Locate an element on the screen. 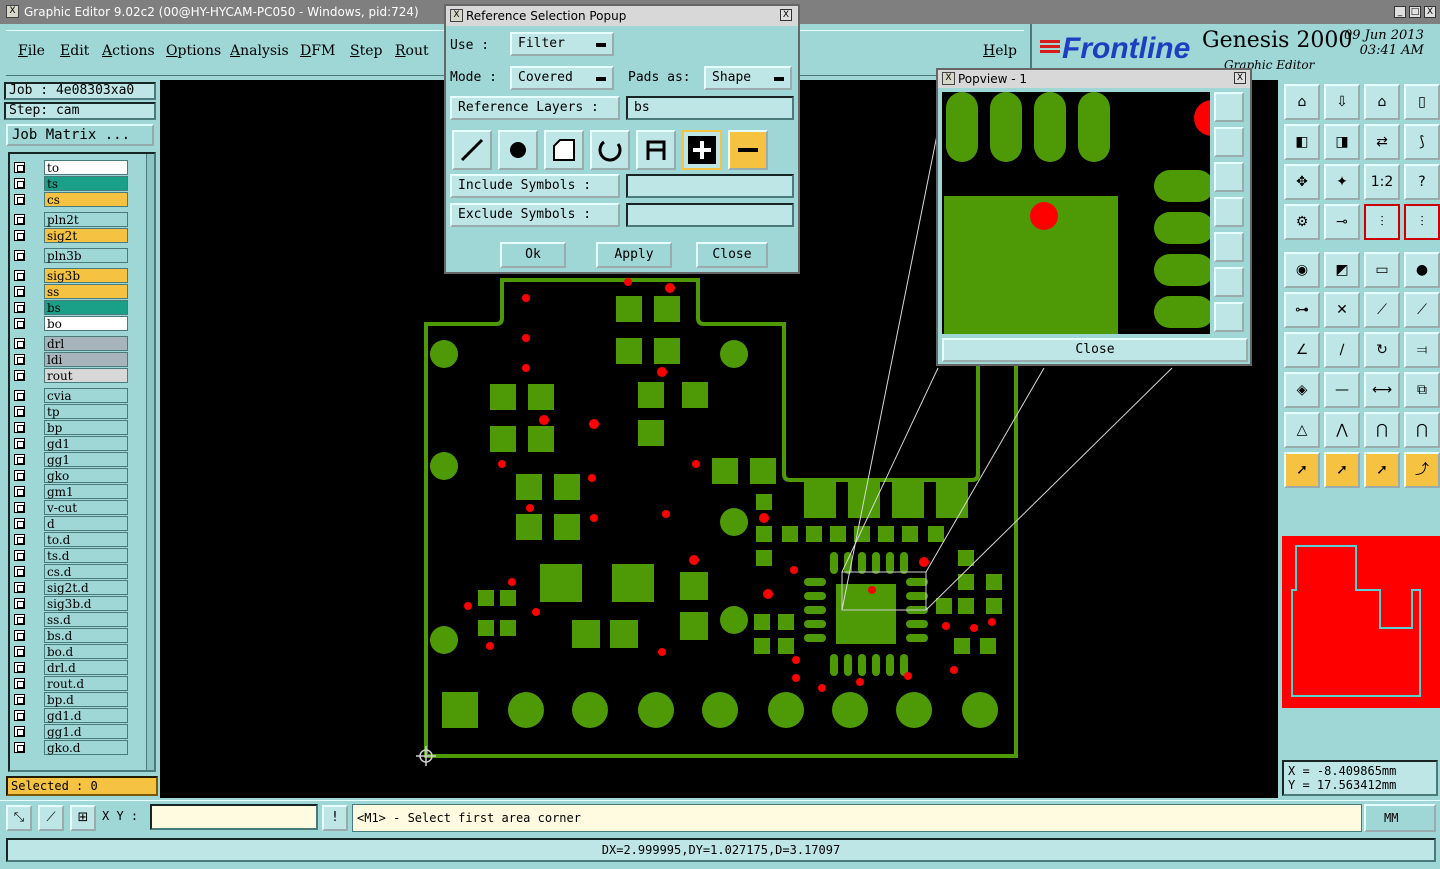 Image resolution: width=1440 pixels, height=869 pixels. reference-layers-button: Reference Layers : is located at coordinates (535, 108).